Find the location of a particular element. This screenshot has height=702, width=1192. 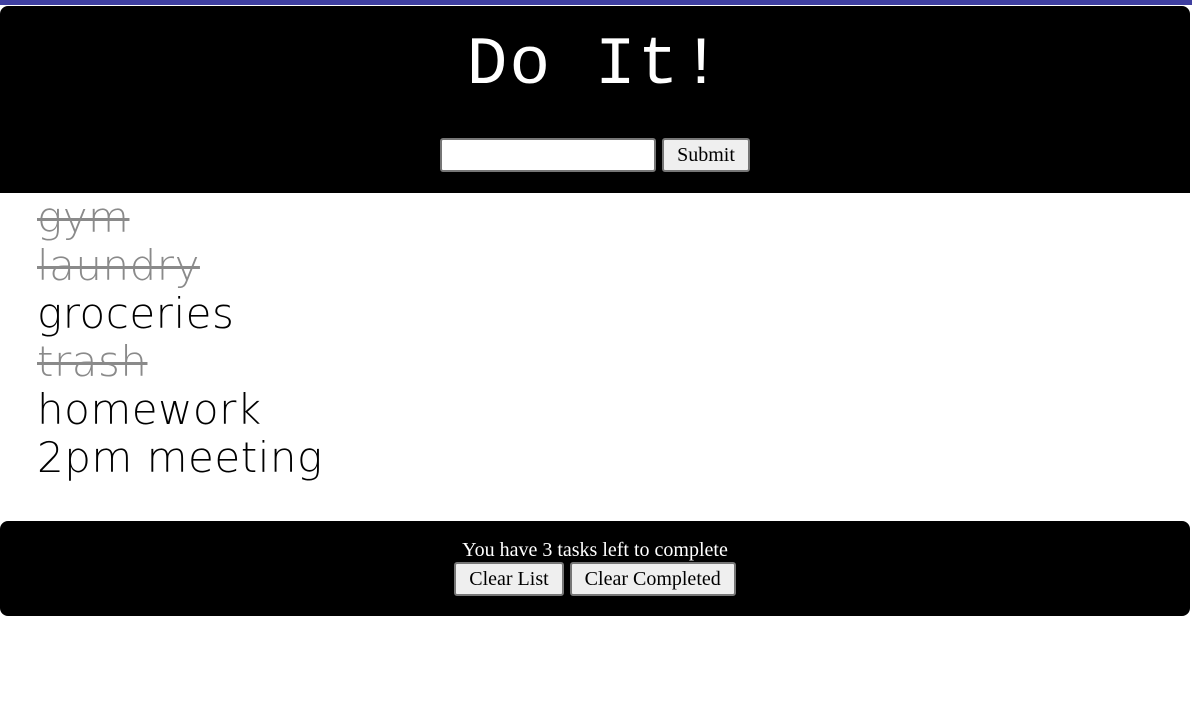

task-item: groceries is located at coordinates (180, 315).